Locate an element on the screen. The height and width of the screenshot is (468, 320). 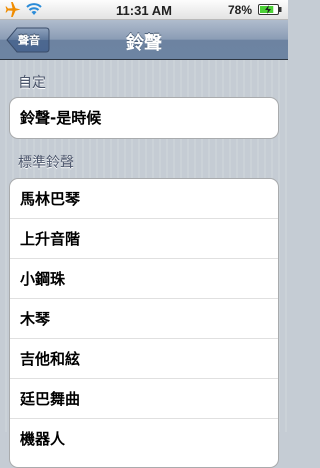
ringtone-row: 小鋼珠 is located at coordinates (144, 279).